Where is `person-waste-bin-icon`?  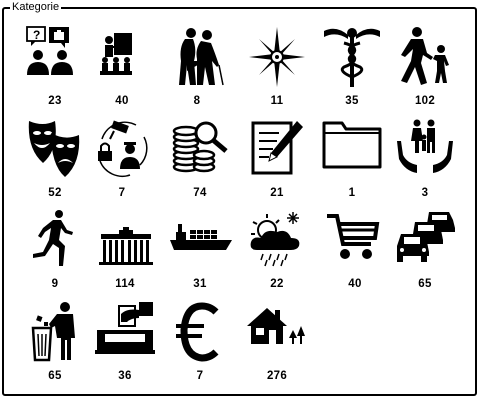 person-waste-bin-icon is located at coordinates (53, 332).